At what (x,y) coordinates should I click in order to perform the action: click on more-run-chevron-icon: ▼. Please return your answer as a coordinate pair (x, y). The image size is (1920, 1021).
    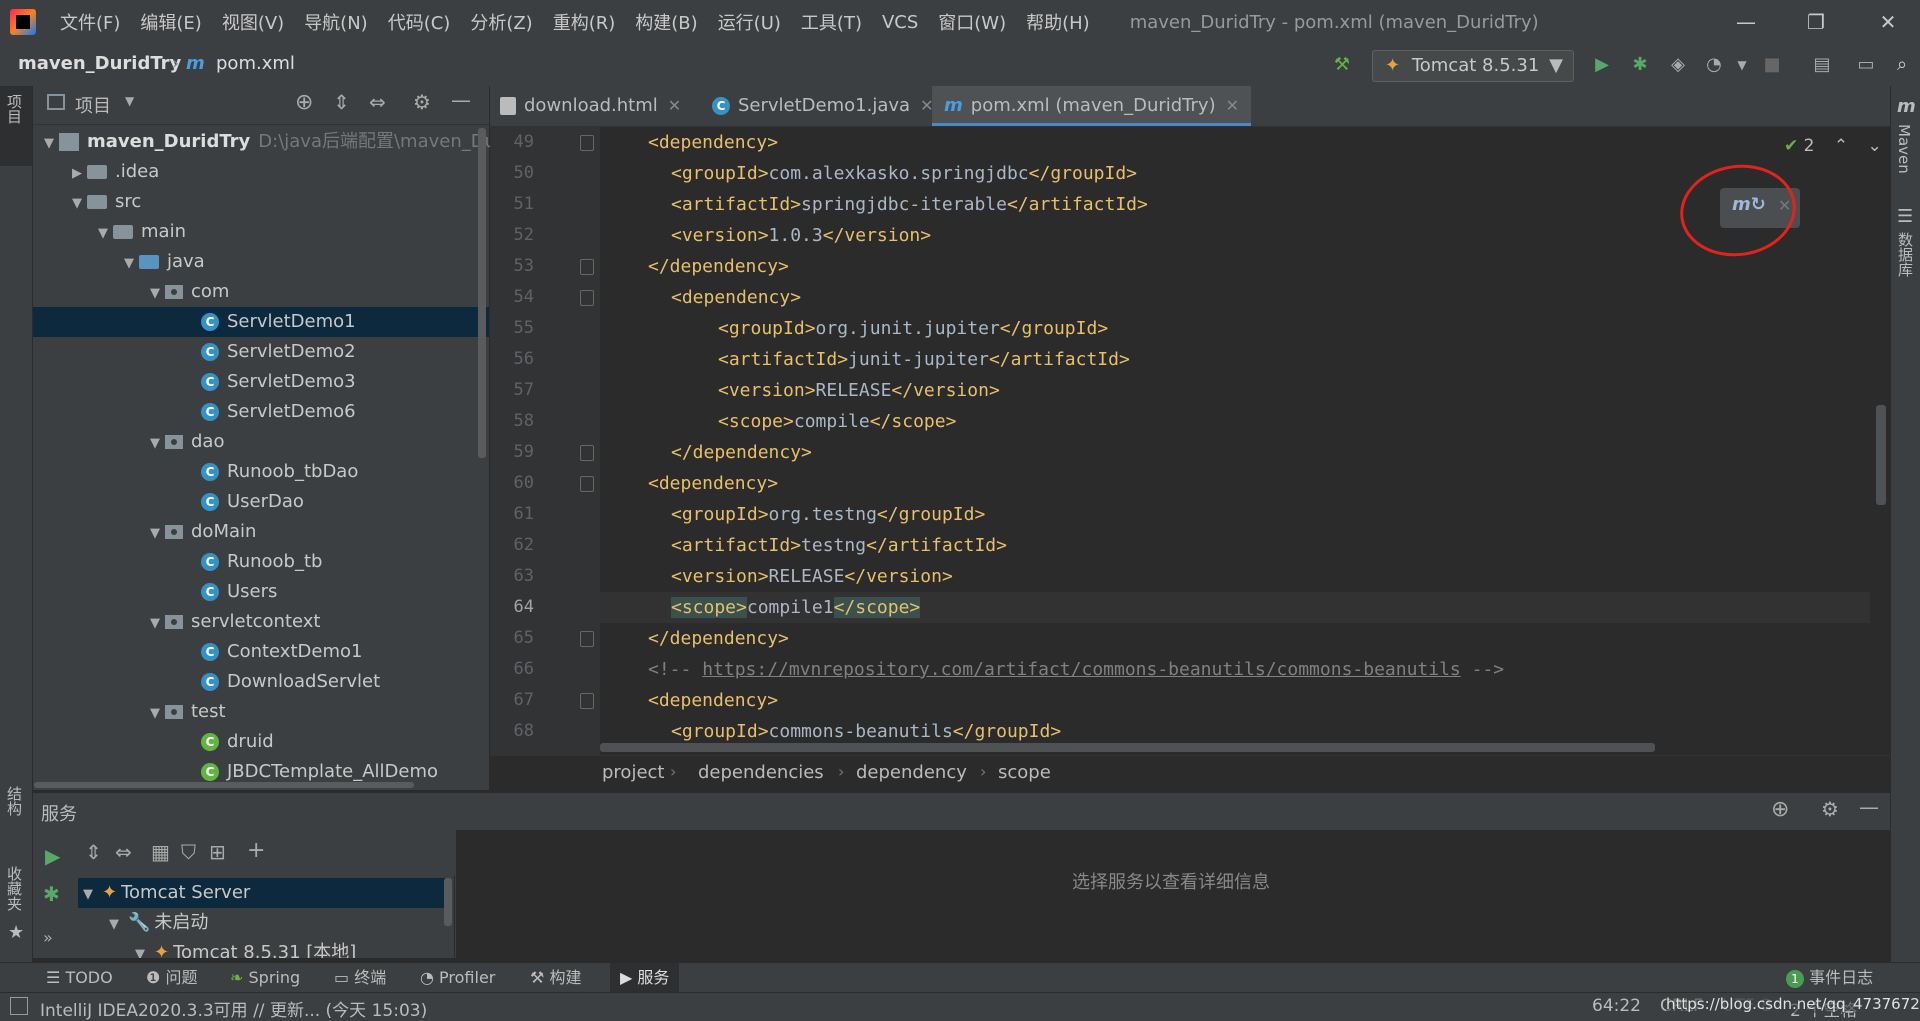
    Looking at the image, I should click on (1742, 65).